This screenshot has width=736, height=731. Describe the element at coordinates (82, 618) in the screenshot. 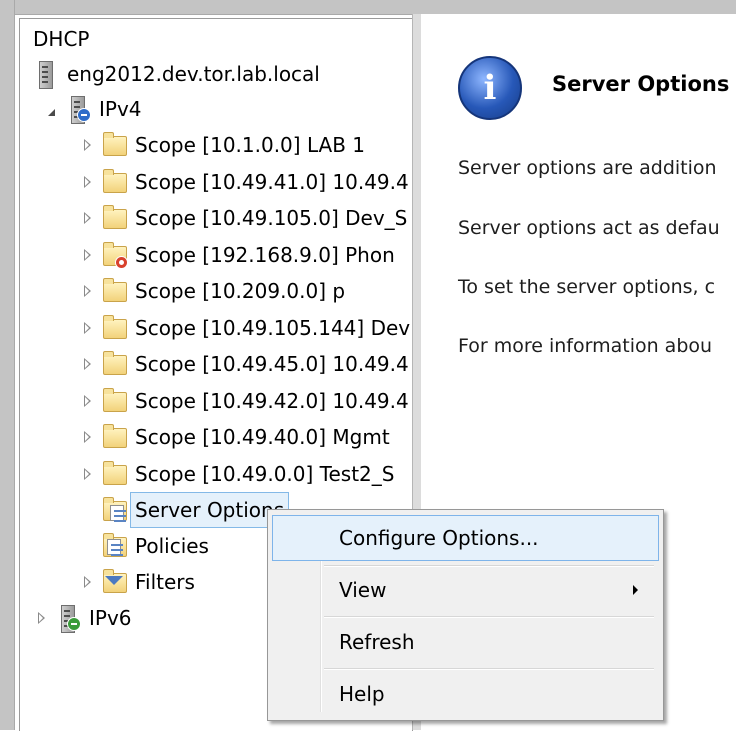

I see `tree-item-ipv6: IPv6` at that location.